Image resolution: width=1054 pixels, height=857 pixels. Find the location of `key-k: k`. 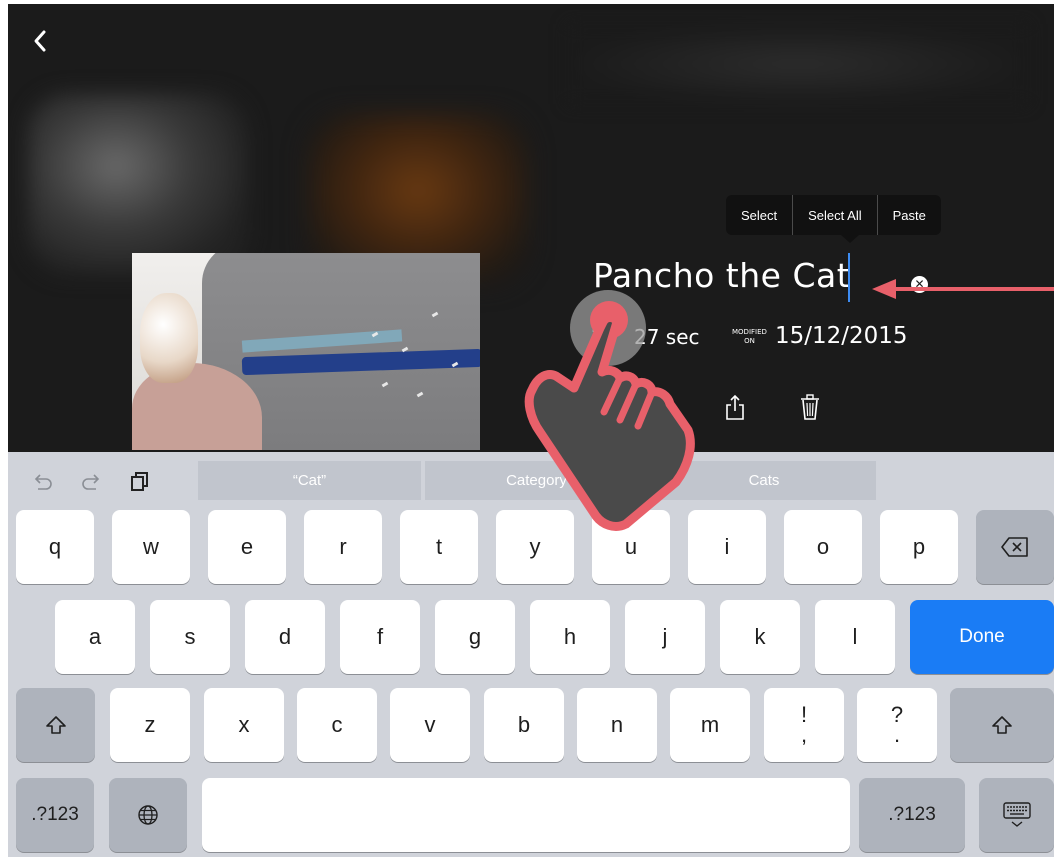

key-k: k is located at coordinates (760, 637).